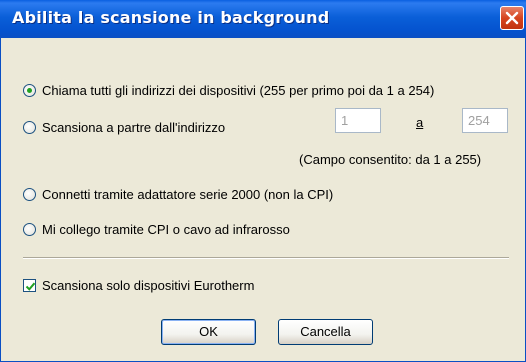 The height and width of the screenshot is (362, 526). What do you see at coordinates (325, 332) in the screenshot?
I see `cancel-button: Cancella` at bounding box center [325, 332].